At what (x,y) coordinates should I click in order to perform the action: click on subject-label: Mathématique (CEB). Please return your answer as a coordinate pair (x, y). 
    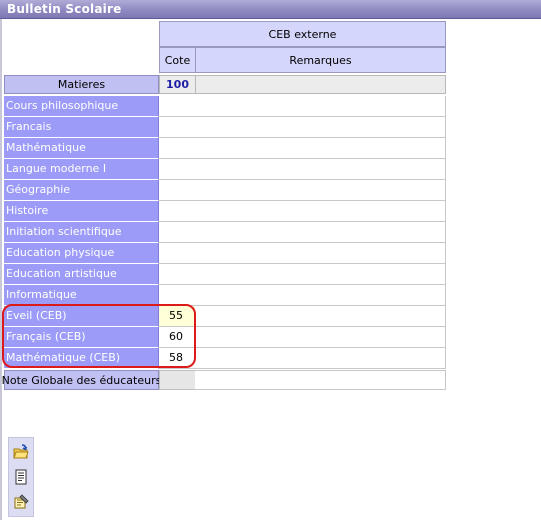
    Looking at the image, I should click on (81, 358).